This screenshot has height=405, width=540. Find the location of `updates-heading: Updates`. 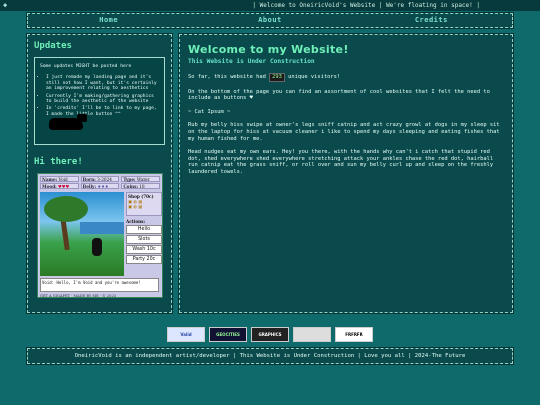

updates-heading: Updates is located at coordinates (53, 46).